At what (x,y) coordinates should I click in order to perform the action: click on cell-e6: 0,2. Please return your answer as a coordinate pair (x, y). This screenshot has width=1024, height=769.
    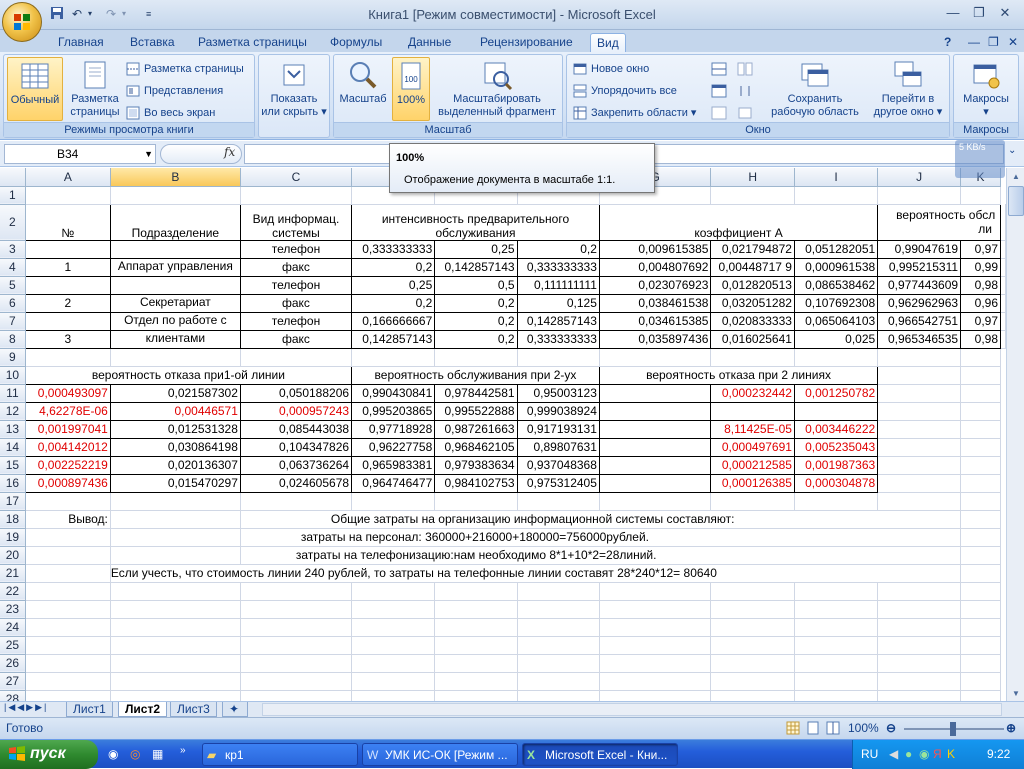
    Looking at the image, I should click on (476, 303).